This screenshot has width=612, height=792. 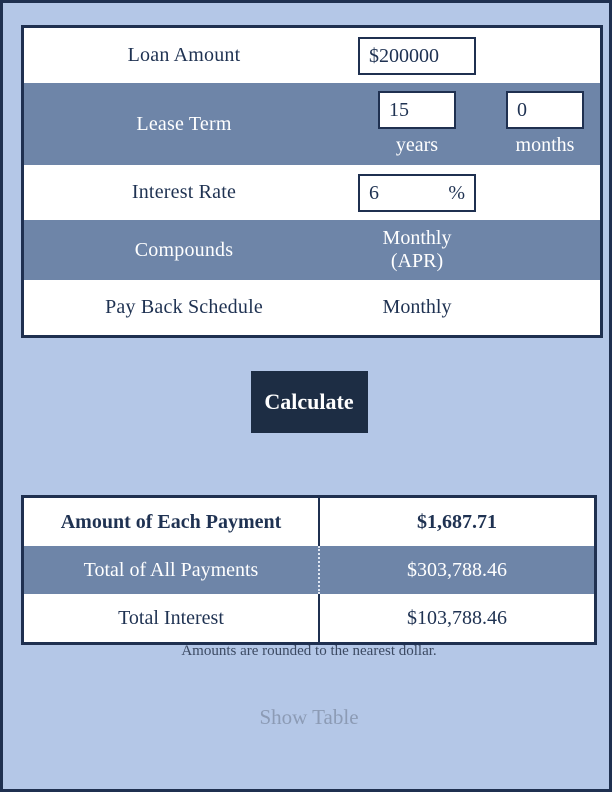 What do you see at coordinates (417, 55) in the screenshot?
I see `loan-amount-input: $200000` at bounding box center [417, 55].